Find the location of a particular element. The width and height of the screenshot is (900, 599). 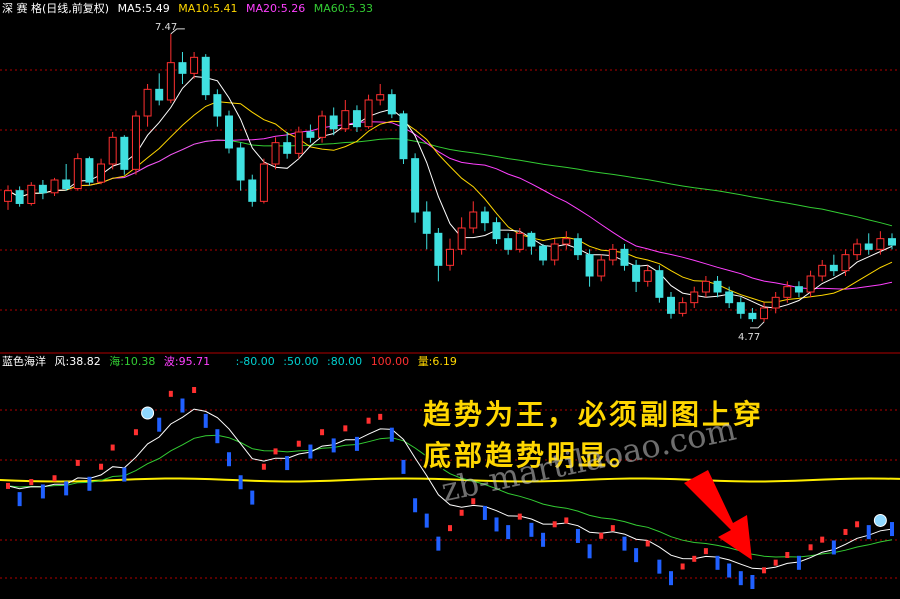

indicator-name: 蓝色海洋 is located at coordinates (24, 361).